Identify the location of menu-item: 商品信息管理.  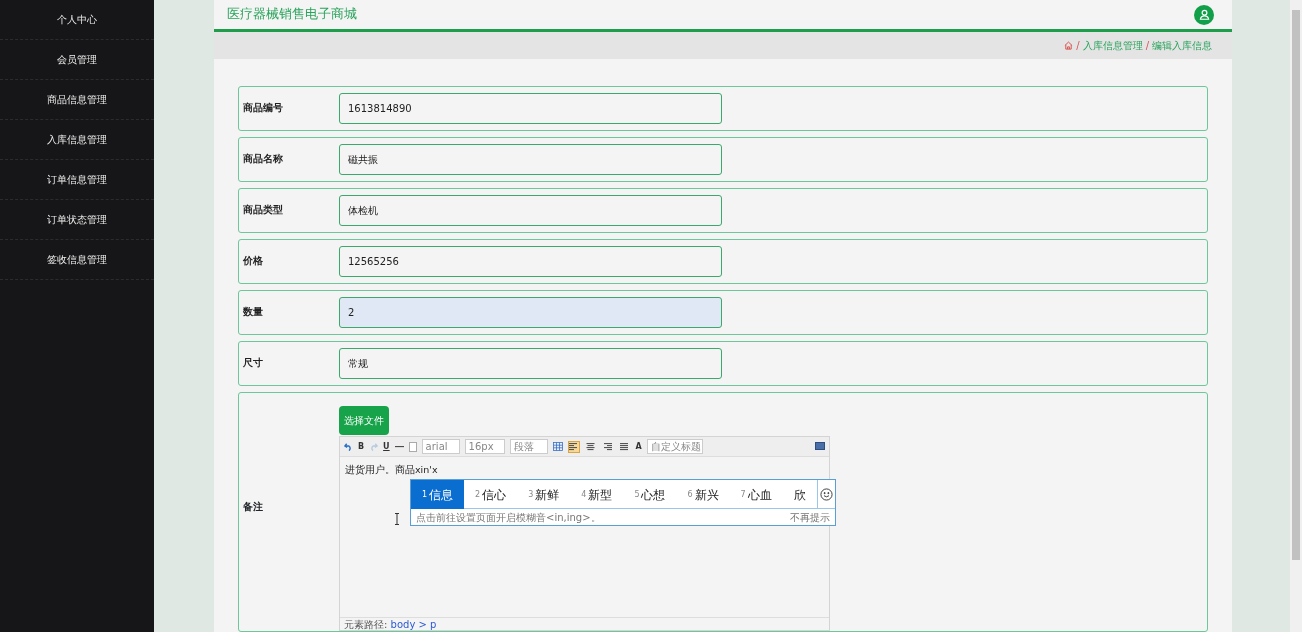
(77, 99).